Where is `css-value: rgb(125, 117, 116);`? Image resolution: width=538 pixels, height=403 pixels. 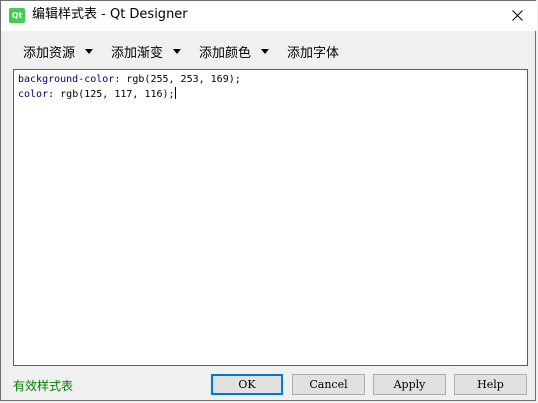
css-value: rgb(125, 117, 116); is located at coordinates (117, 94).